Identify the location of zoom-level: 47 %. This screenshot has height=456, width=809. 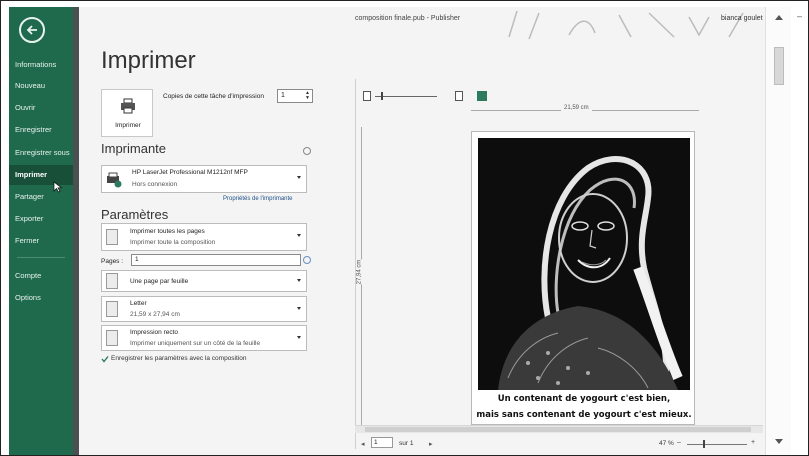
(666, 443).